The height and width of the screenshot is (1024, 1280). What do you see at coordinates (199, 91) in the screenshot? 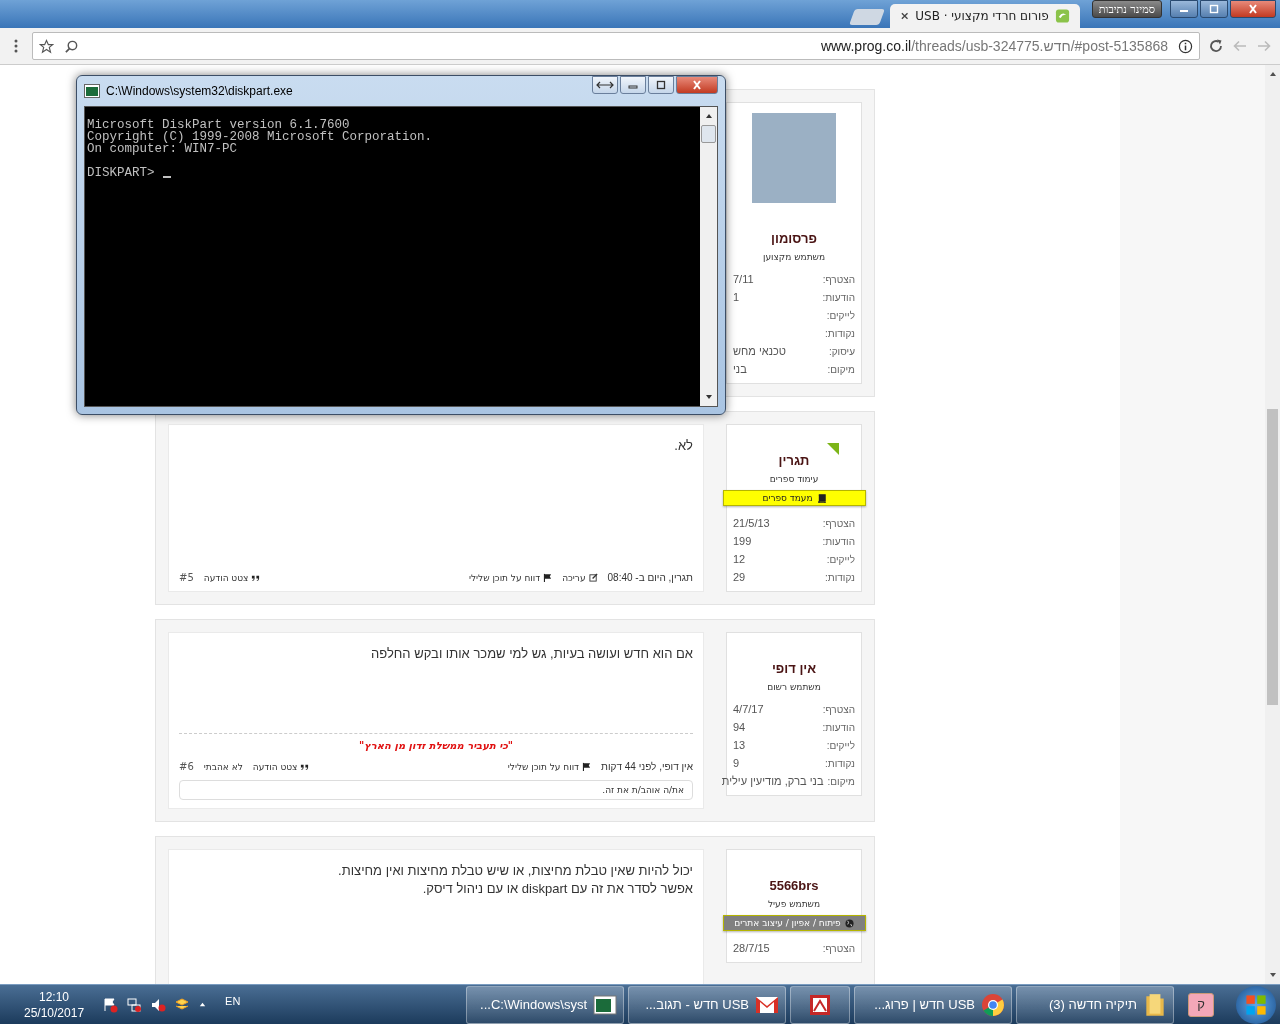
I see `console-window-title: C:\Windows\system32\diskpart.exe` at bounding box center [199, 91].